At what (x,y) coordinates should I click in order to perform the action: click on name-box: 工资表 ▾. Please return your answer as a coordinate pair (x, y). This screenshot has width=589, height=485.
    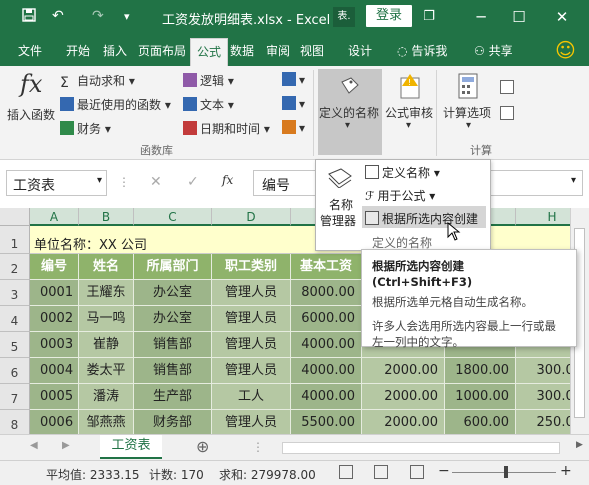
    Looking at the image, I should click on (56, 183).